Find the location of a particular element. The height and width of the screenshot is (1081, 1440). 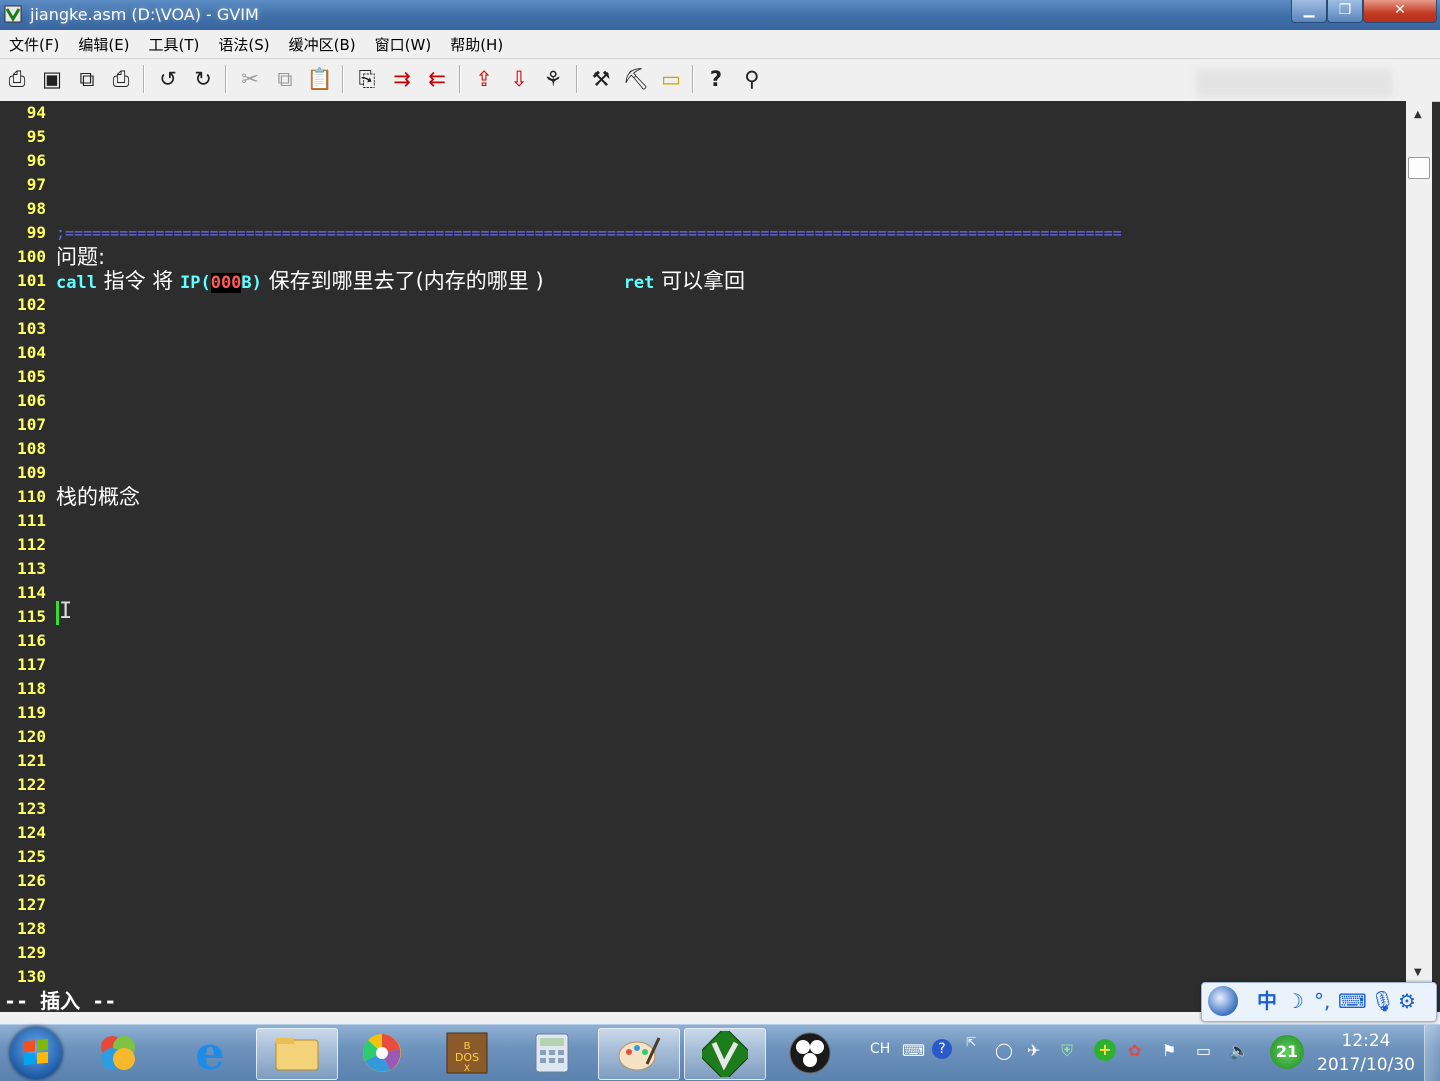

cut-icon: ✂ is located at coordinates (250, 79).